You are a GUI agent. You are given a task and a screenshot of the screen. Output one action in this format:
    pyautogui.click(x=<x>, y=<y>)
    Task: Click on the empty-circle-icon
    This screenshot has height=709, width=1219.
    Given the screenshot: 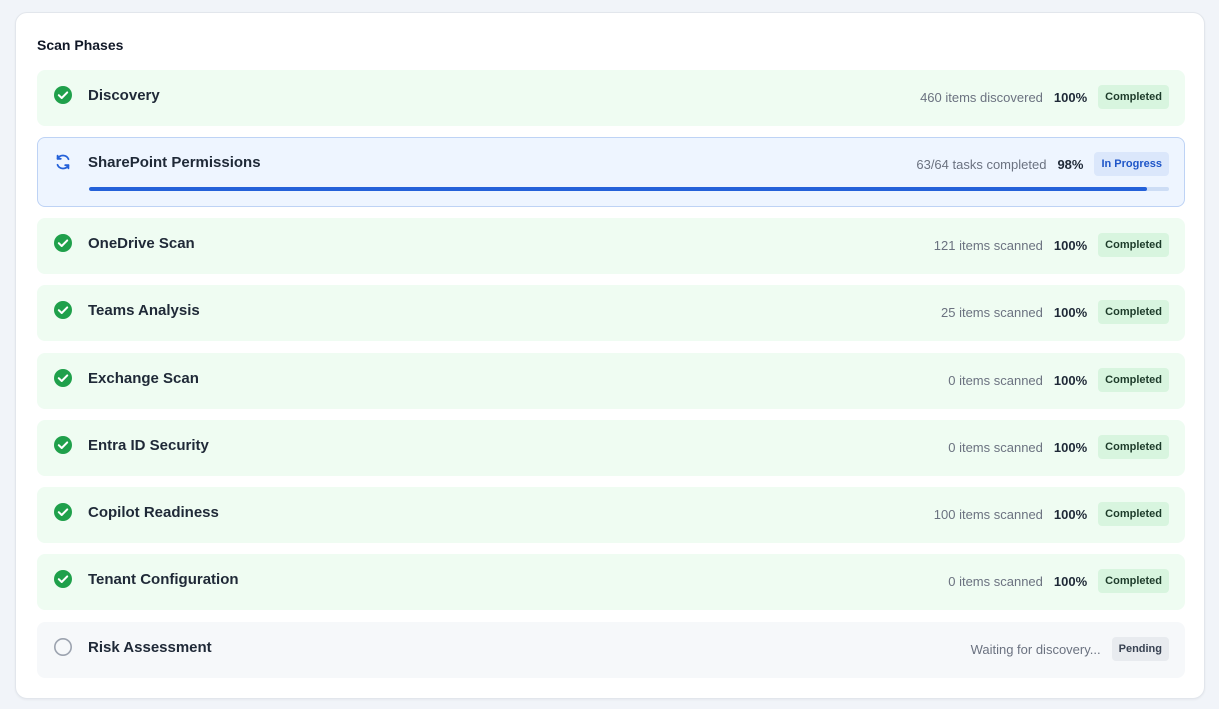 What is the action you would take?
    pyautogui.click(x=63, y=647)
    